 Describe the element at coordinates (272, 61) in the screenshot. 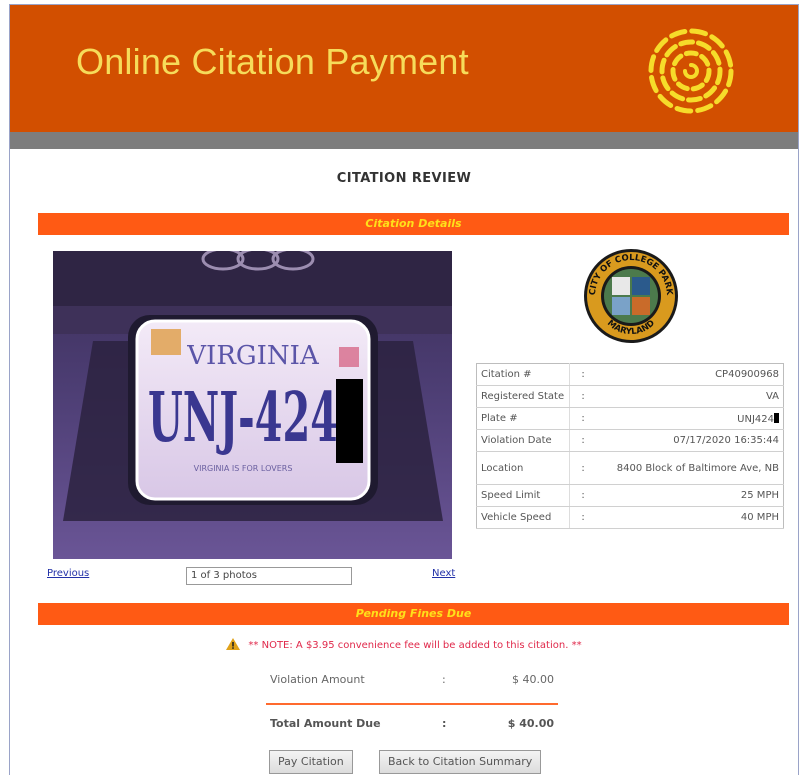

I see `site-title: Online Citation Payment` at that location.